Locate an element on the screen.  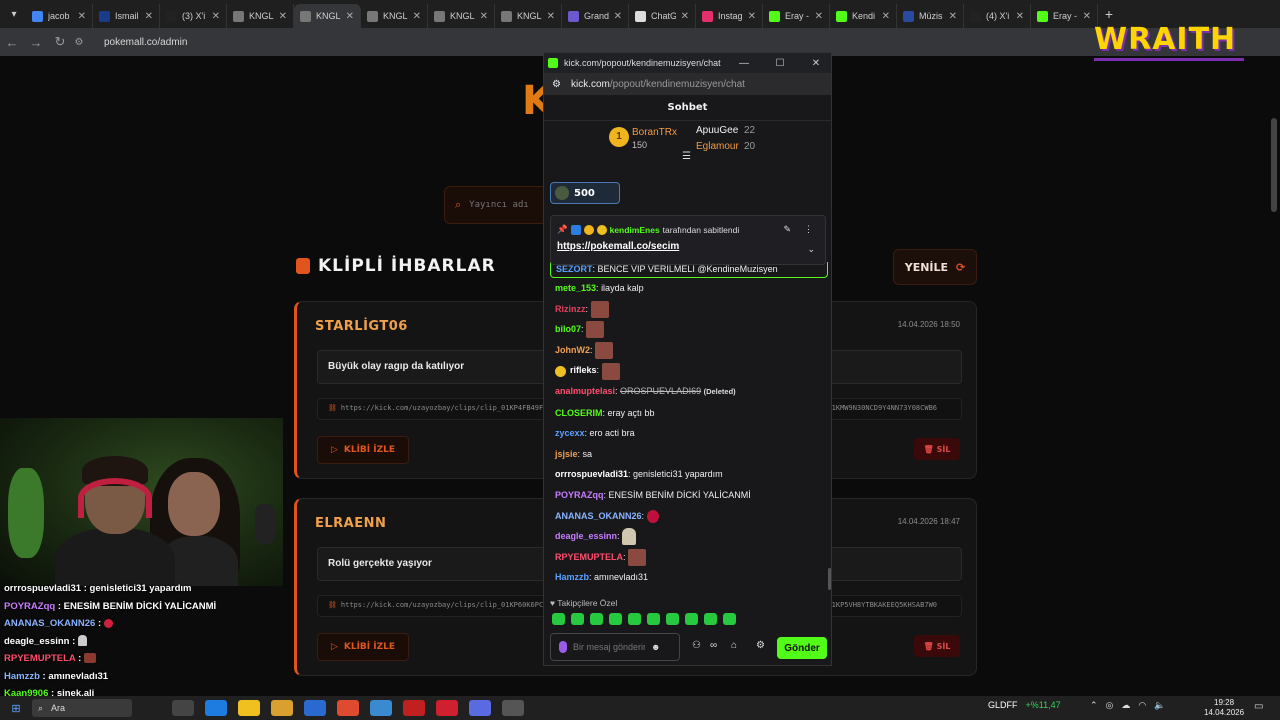
settings-icon: ⚙ is located at coordinates (760, 645).